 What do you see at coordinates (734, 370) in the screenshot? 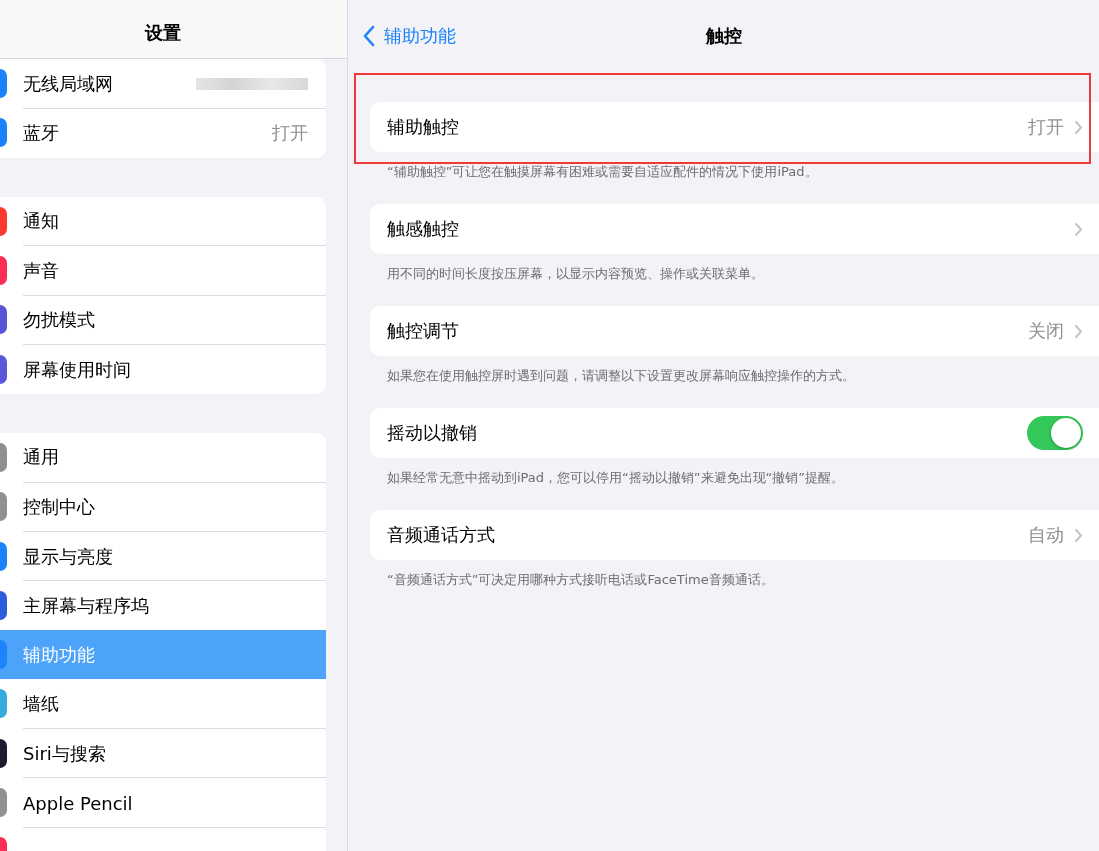
I see `section-footer: 如果您在使用触控屏时遇到问题，请调整以下设置更改屏幕响应触控操作的方式。` at bounding box center [734, 370].